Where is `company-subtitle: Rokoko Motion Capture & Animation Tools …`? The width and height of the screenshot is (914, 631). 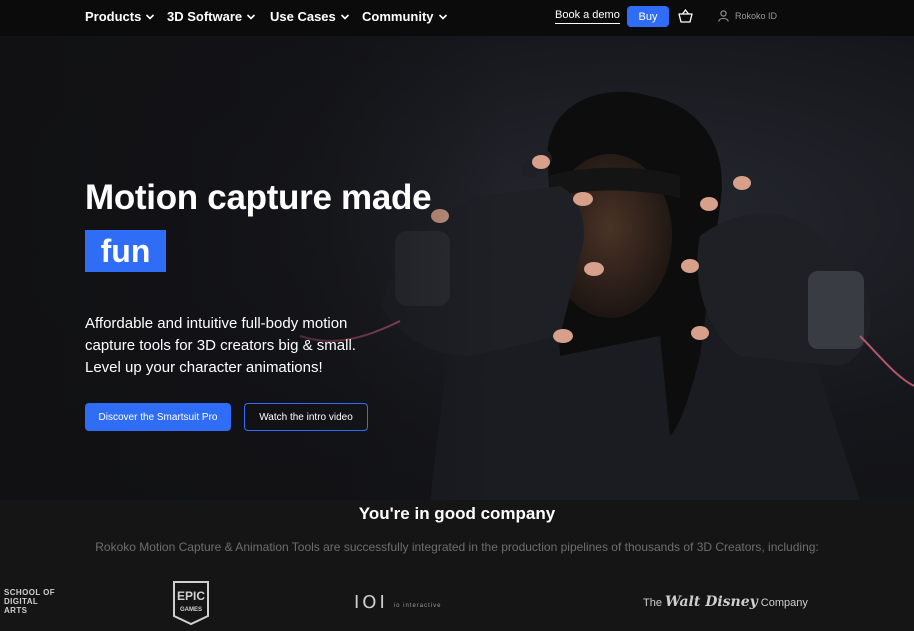
company-subtitle: Rokoko Motion Capture & Animation Tools … is located at coordinates (457, 547).